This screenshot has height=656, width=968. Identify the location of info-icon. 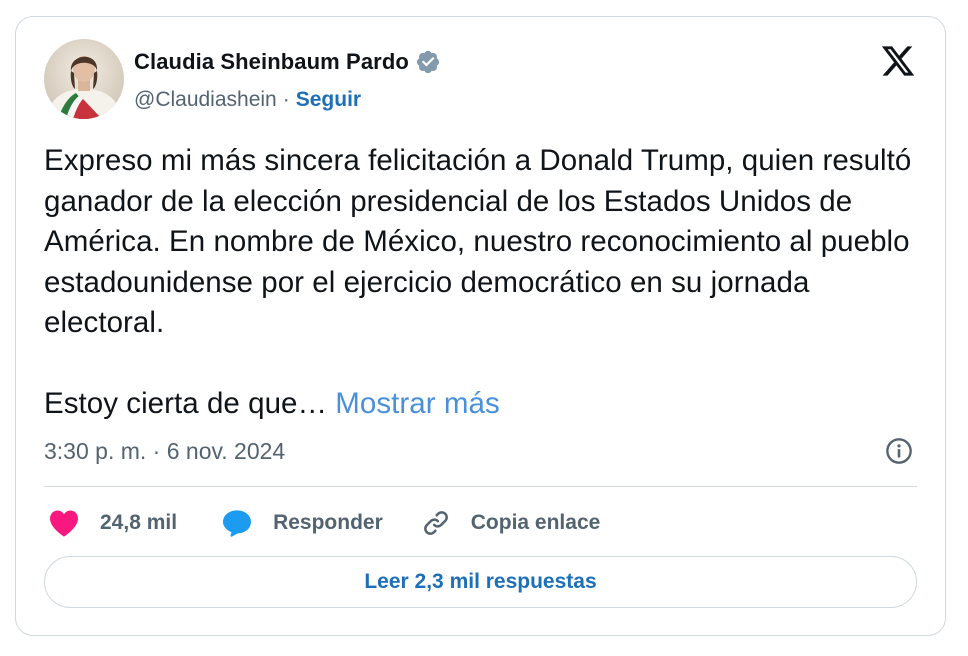
(899, 451).